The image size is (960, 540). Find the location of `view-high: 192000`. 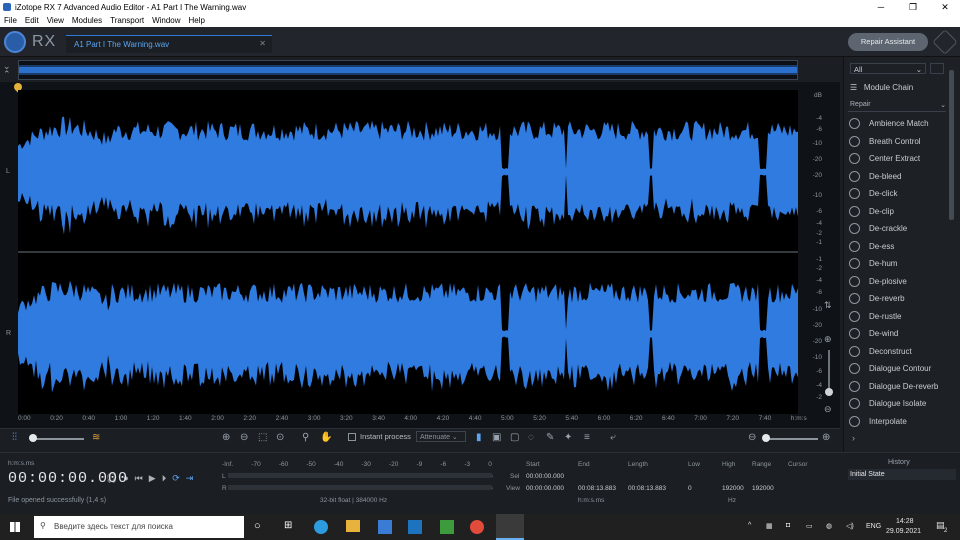

view-high: 192000 is located at coordinates (733, 488).